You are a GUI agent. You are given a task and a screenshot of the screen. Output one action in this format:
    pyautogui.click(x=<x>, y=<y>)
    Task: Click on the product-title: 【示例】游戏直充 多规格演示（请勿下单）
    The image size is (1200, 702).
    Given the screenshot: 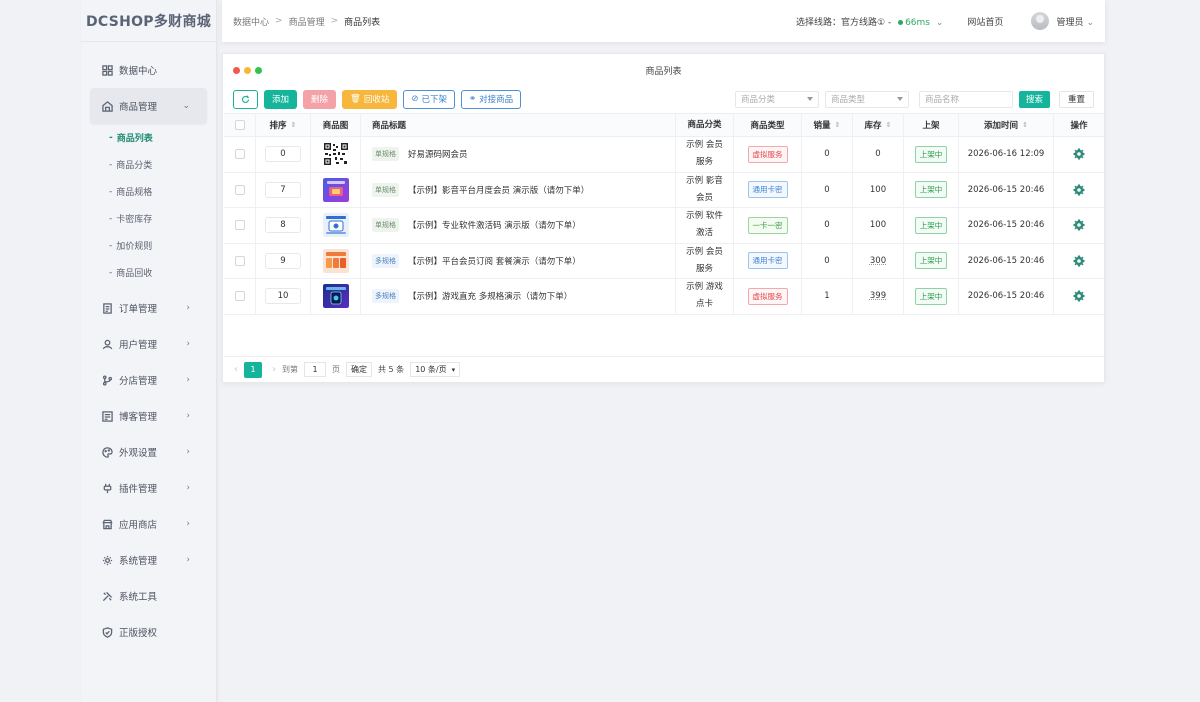 What is the action you would take?
    pyautogui.click(x=490, y=296)
    